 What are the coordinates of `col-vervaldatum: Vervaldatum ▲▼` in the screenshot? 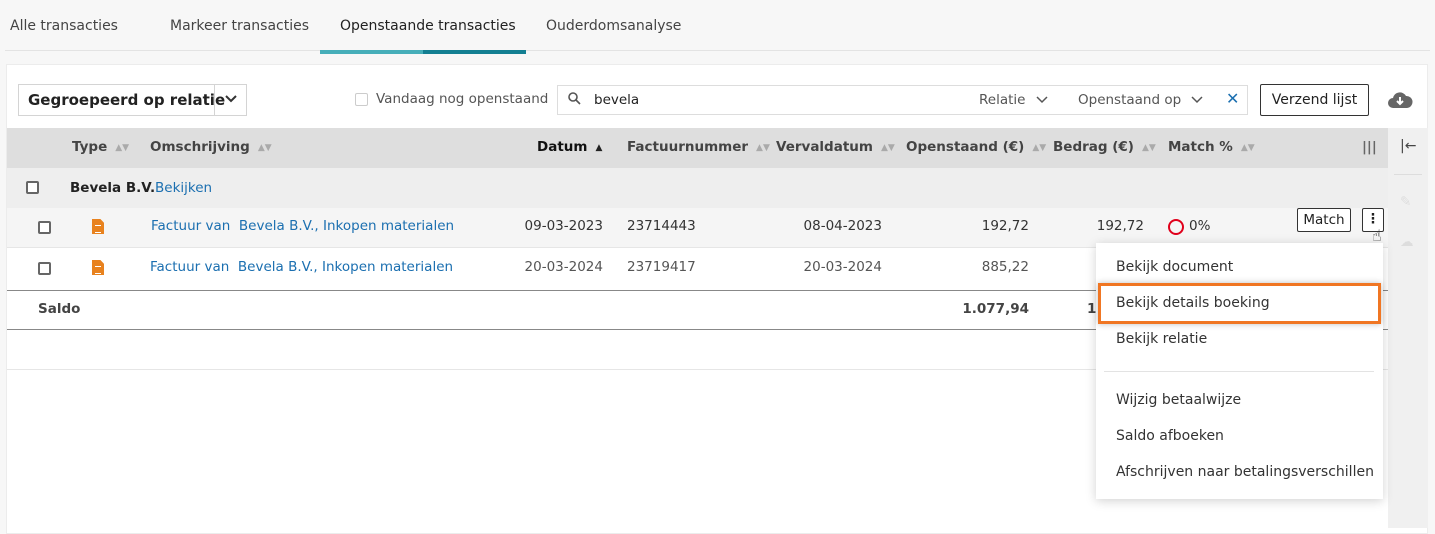 It's located at (835, 147).